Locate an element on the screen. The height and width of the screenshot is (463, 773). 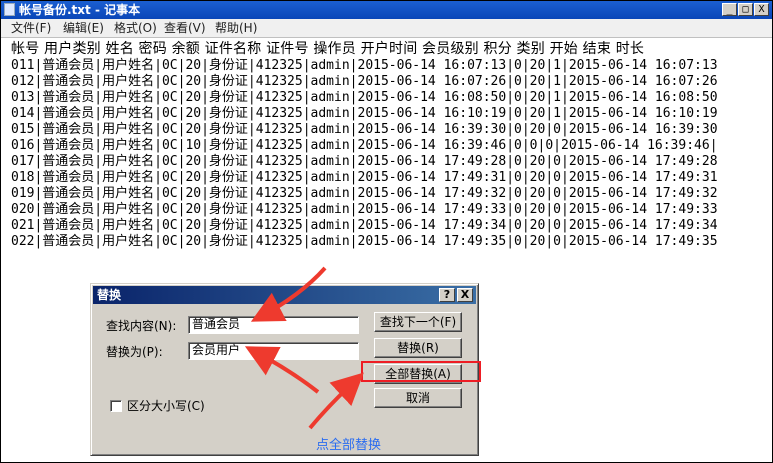
annotation-text: 点全部替换 is located at coordinates (349, 445).